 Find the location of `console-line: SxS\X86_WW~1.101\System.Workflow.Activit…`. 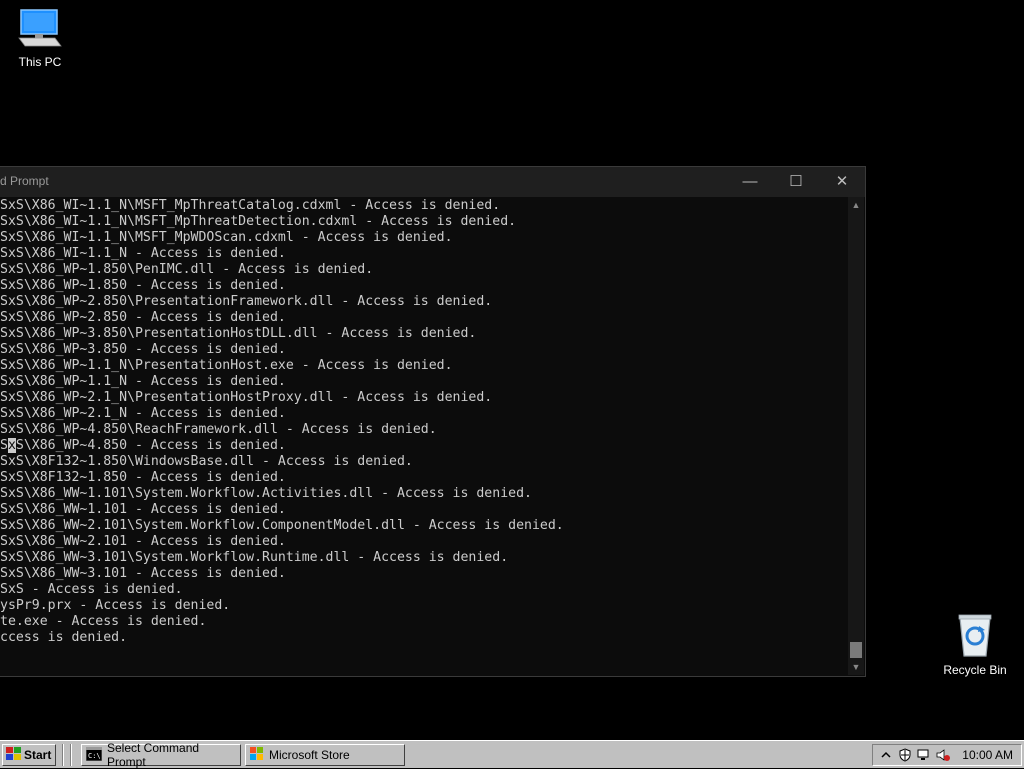

console-line: SxS\X86_WW~1.101\System.Workflow.Activit… is located at coordinates (266, 493).